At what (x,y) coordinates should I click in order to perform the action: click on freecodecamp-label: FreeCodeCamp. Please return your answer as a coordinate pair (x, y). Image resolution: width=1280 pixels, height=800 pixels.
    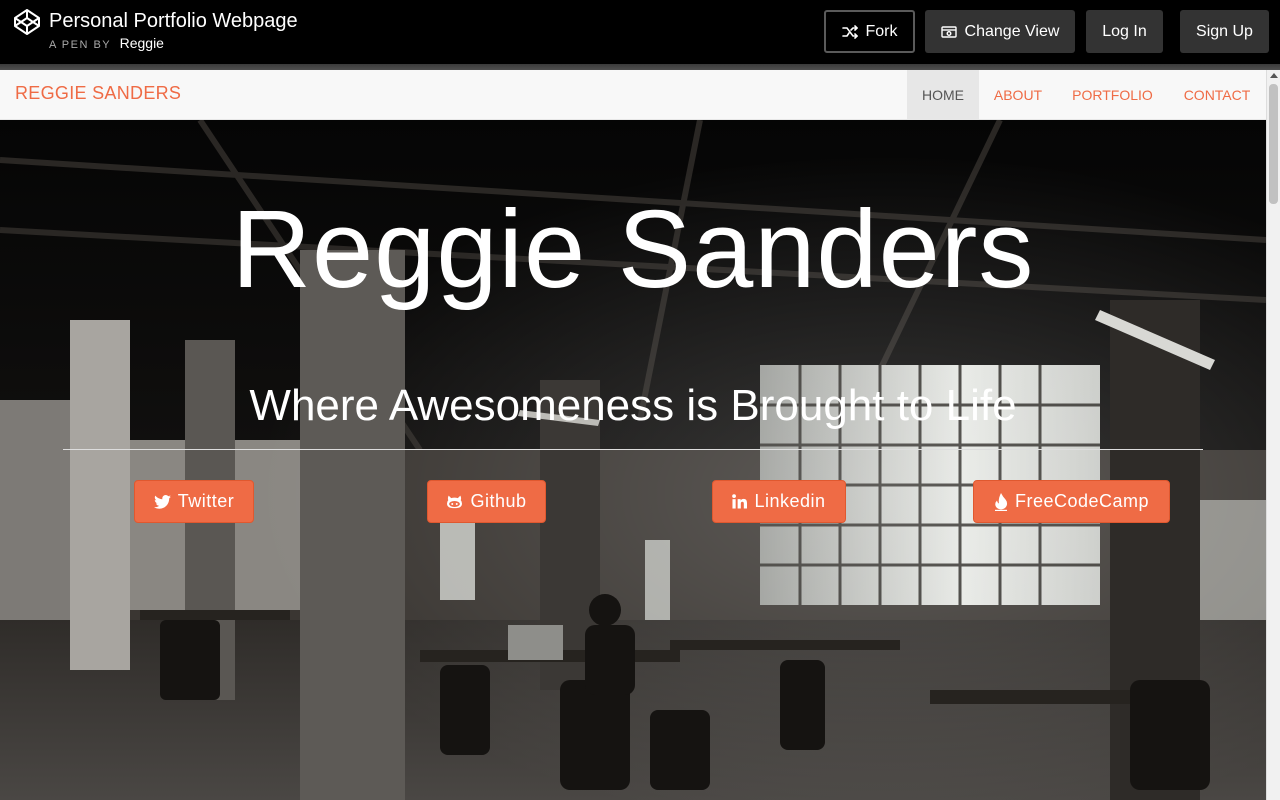
    Looking at the image, I should click on (1082, 501).